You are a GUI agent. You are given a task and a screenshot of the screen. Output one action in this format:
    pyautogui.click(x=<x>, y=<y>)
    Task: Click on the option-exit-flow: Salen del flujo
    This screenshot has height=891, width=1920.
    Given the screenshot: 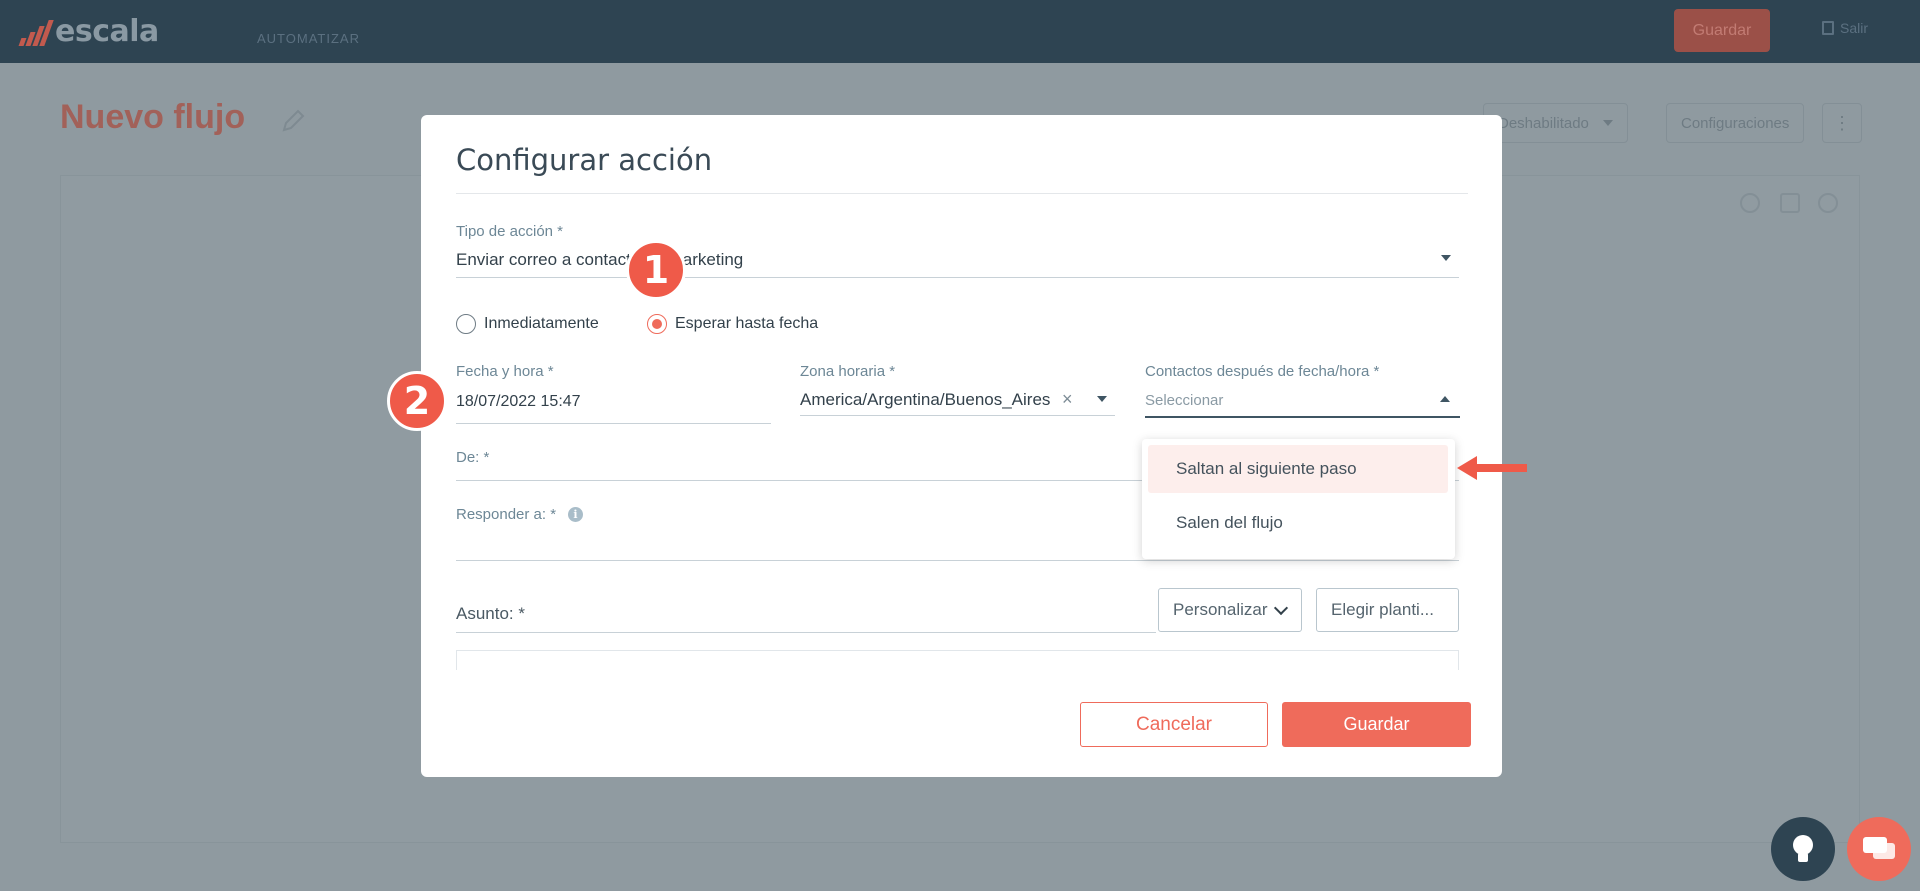 What is the action you would take?
    pyautogui.click(x=1298, y=523)
    